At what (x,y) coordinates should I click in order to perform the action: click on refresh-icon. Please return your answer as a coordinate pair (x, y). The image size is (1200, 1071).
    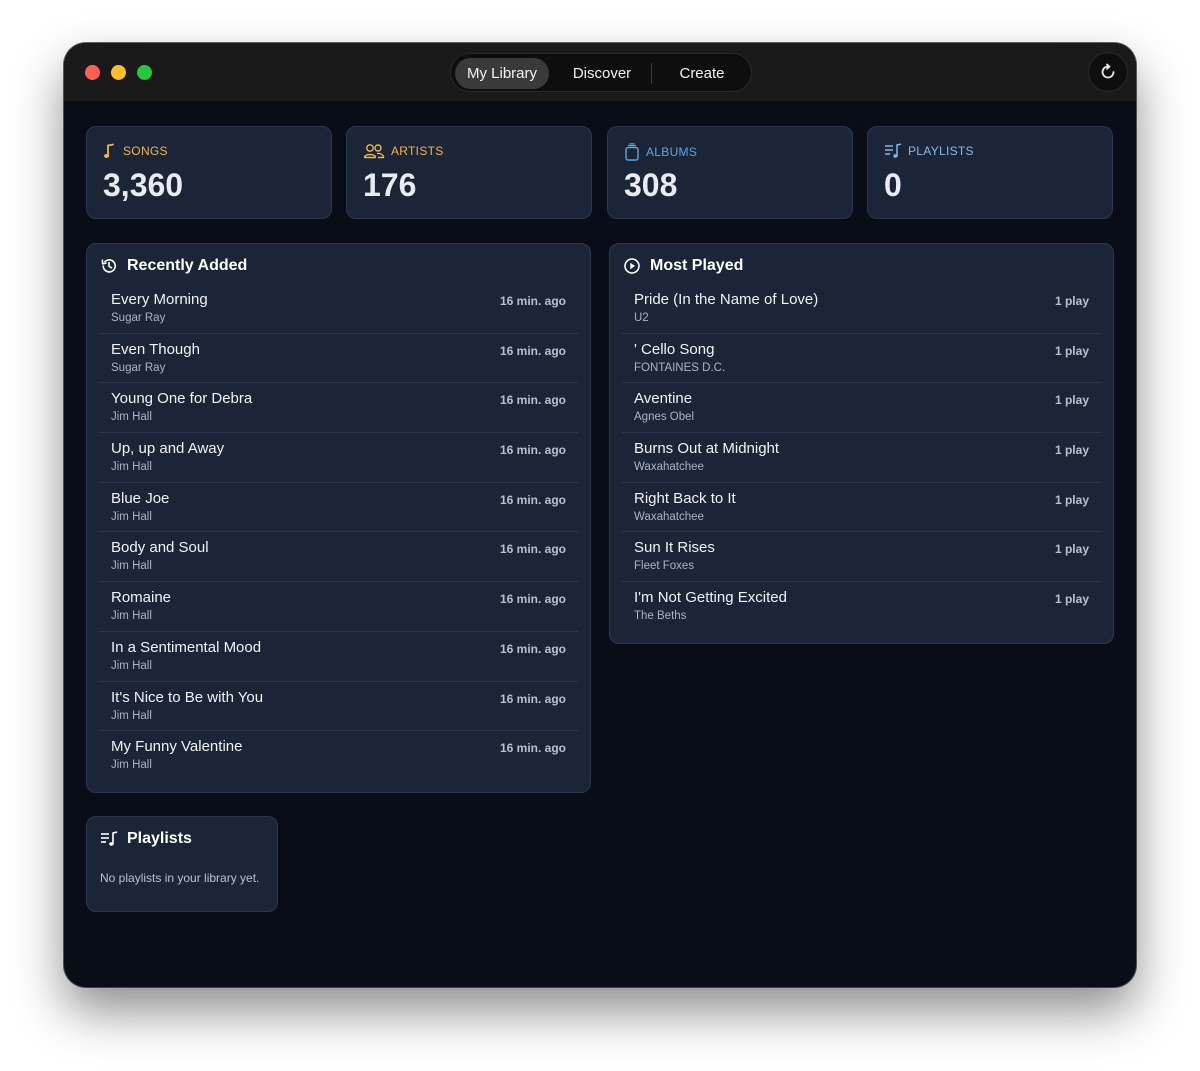
    Looking at the image, I should click on (1108, 71).